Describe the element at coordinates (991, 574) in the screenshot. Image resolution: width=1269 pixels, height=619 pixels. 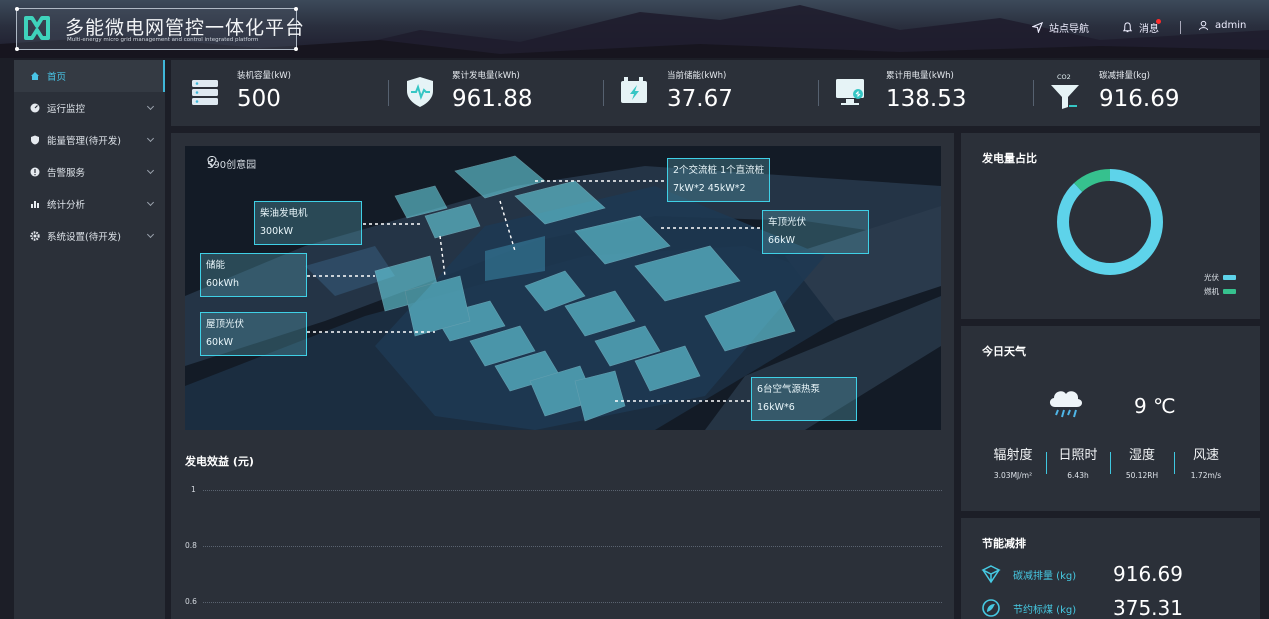
I see `co2-cube-icon` at that location.